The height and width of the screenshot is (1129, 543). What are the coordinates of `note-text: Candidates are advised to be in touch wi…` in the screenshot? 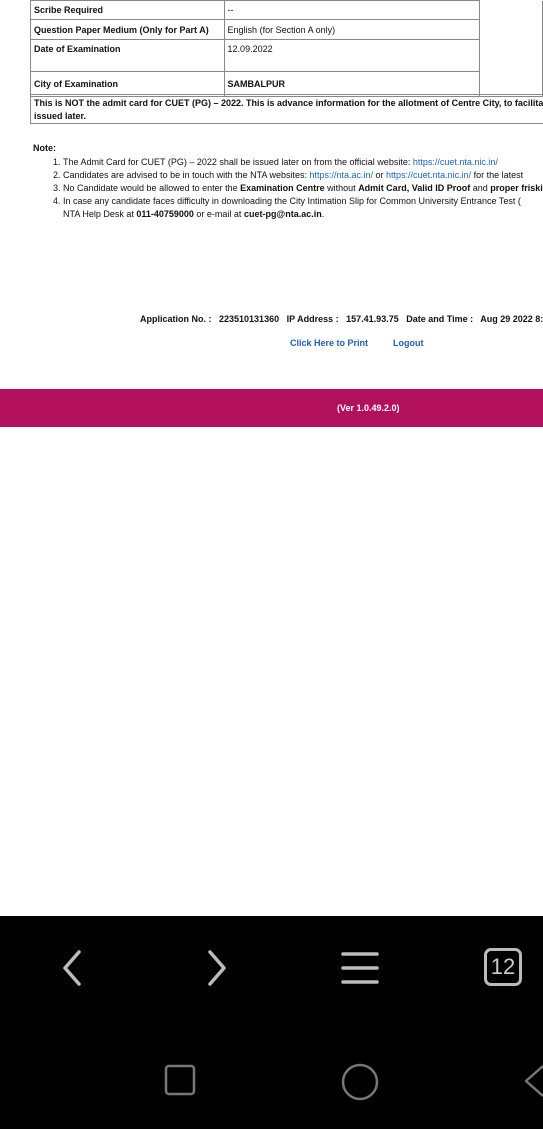 It's located at (186, 175).